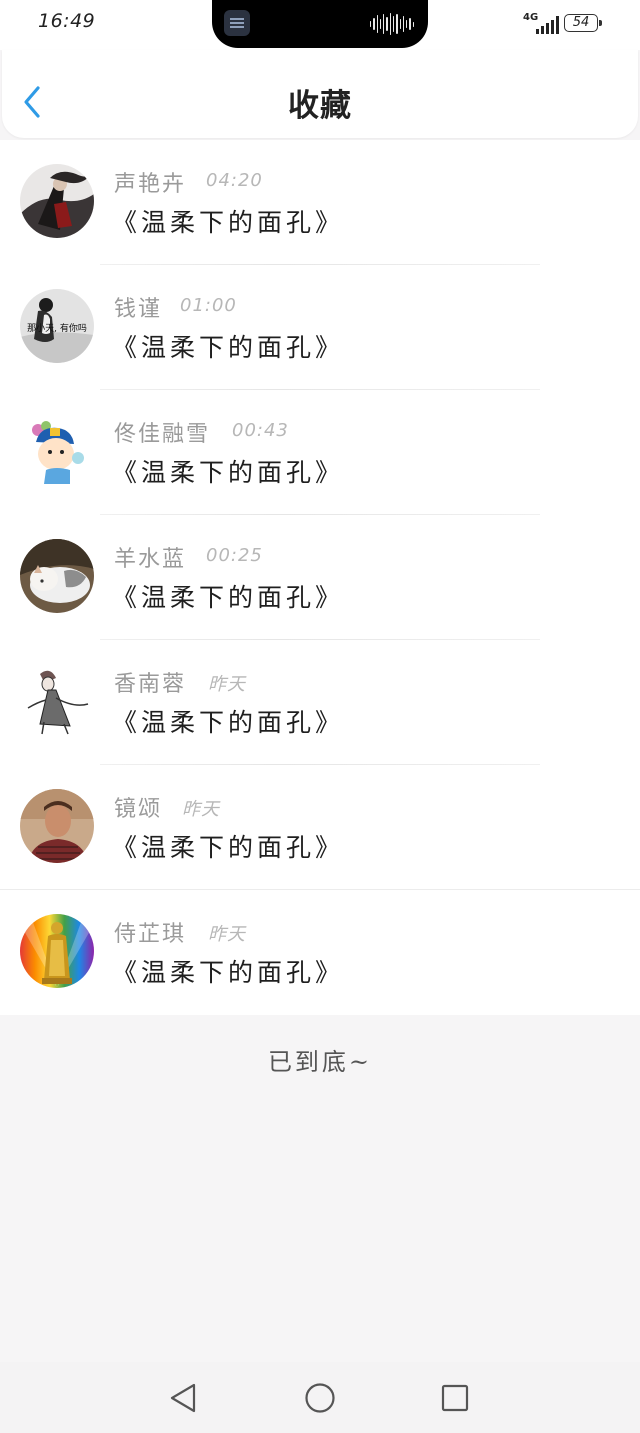  Describe the element at coordinates (208, 305) in the screenshot. I see `time-label: 01:00` at that location.